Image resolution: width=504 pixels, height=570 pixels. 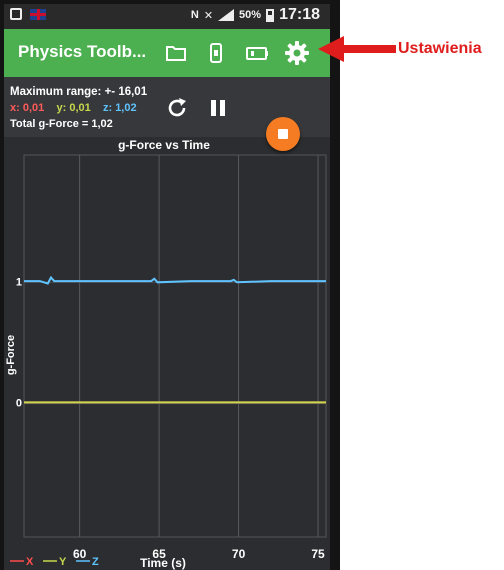 I want to click on annotation-arrow-icon, so click(x=357, y=49).